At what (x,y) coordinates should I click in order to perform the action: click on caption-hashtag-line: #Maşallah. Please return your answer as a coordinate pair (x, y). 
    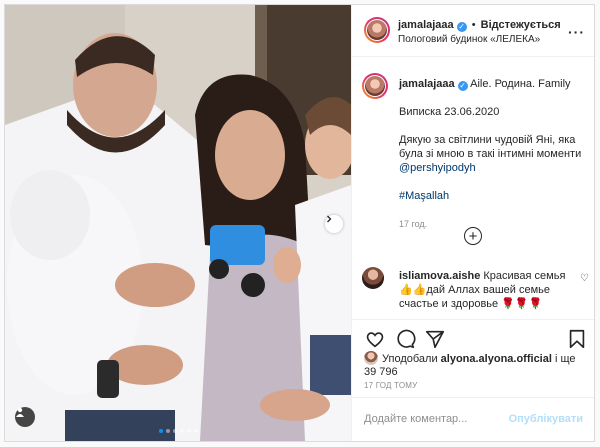
    Looking at the image, I should click on (494, 196).